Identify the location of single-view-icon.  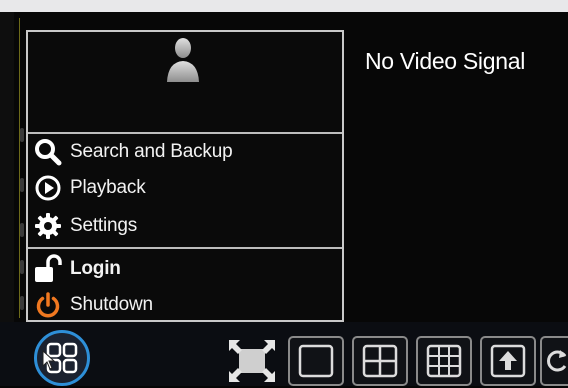
(316, 361).